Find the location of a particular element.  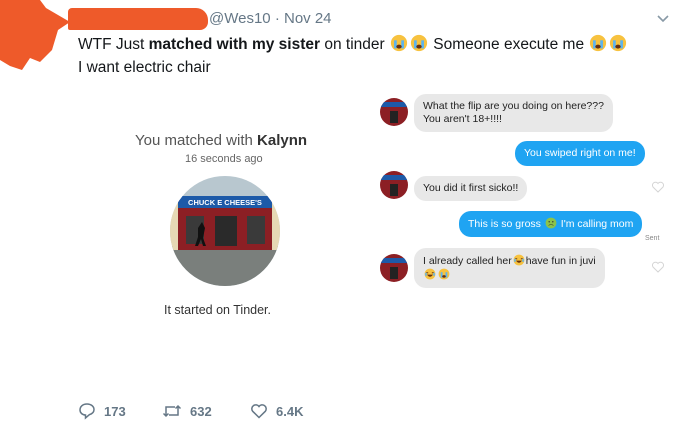

tweet-header: @Wes10 · Nov 24 is located at coordinates (270, 18).